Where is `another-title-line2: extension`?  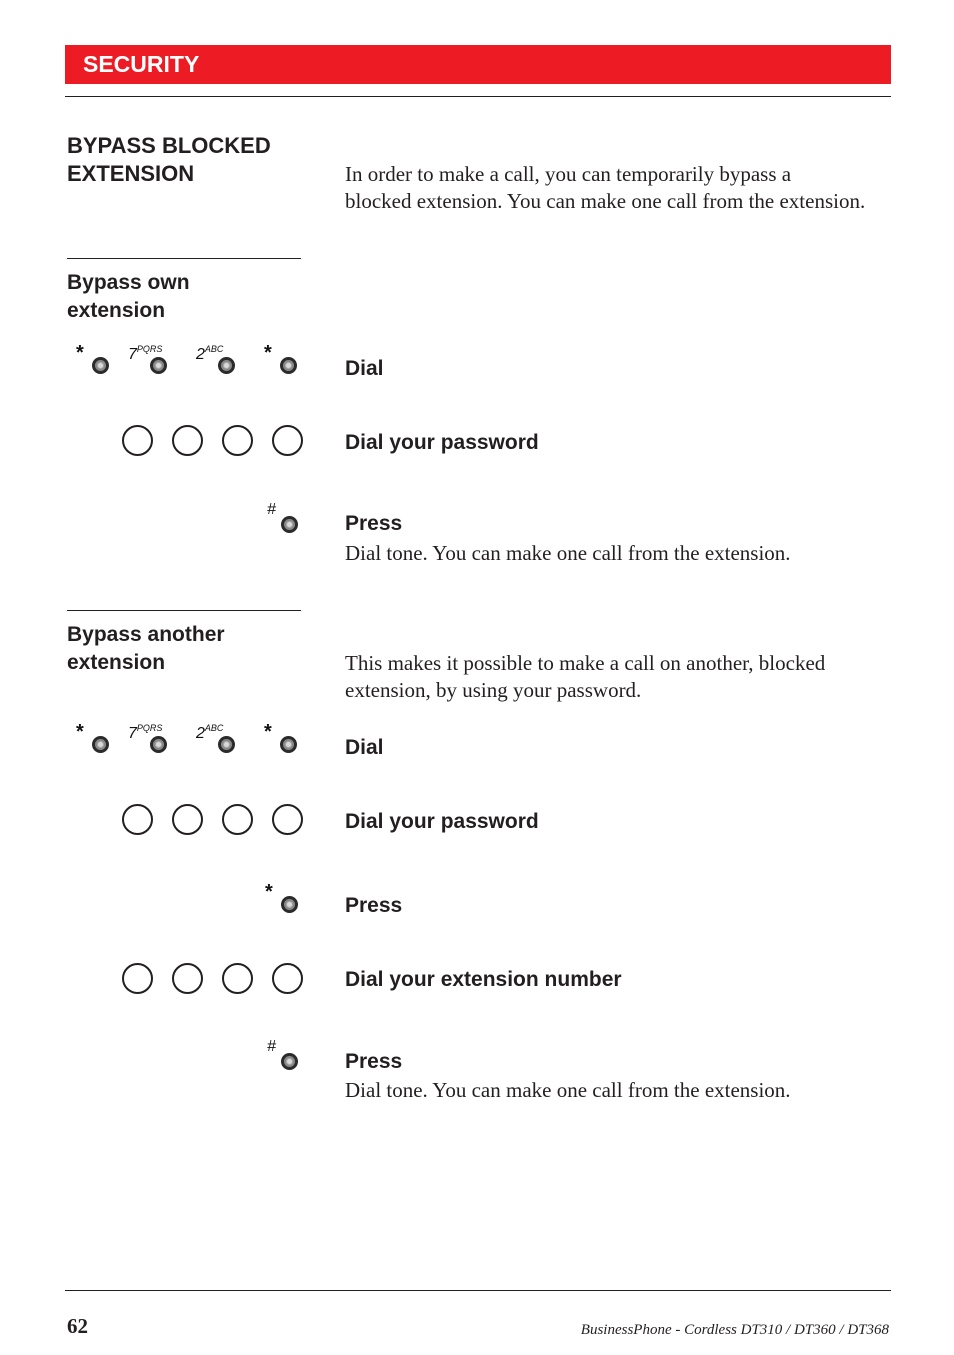 another-title-line2: extension is located at coordinates (116, 662).